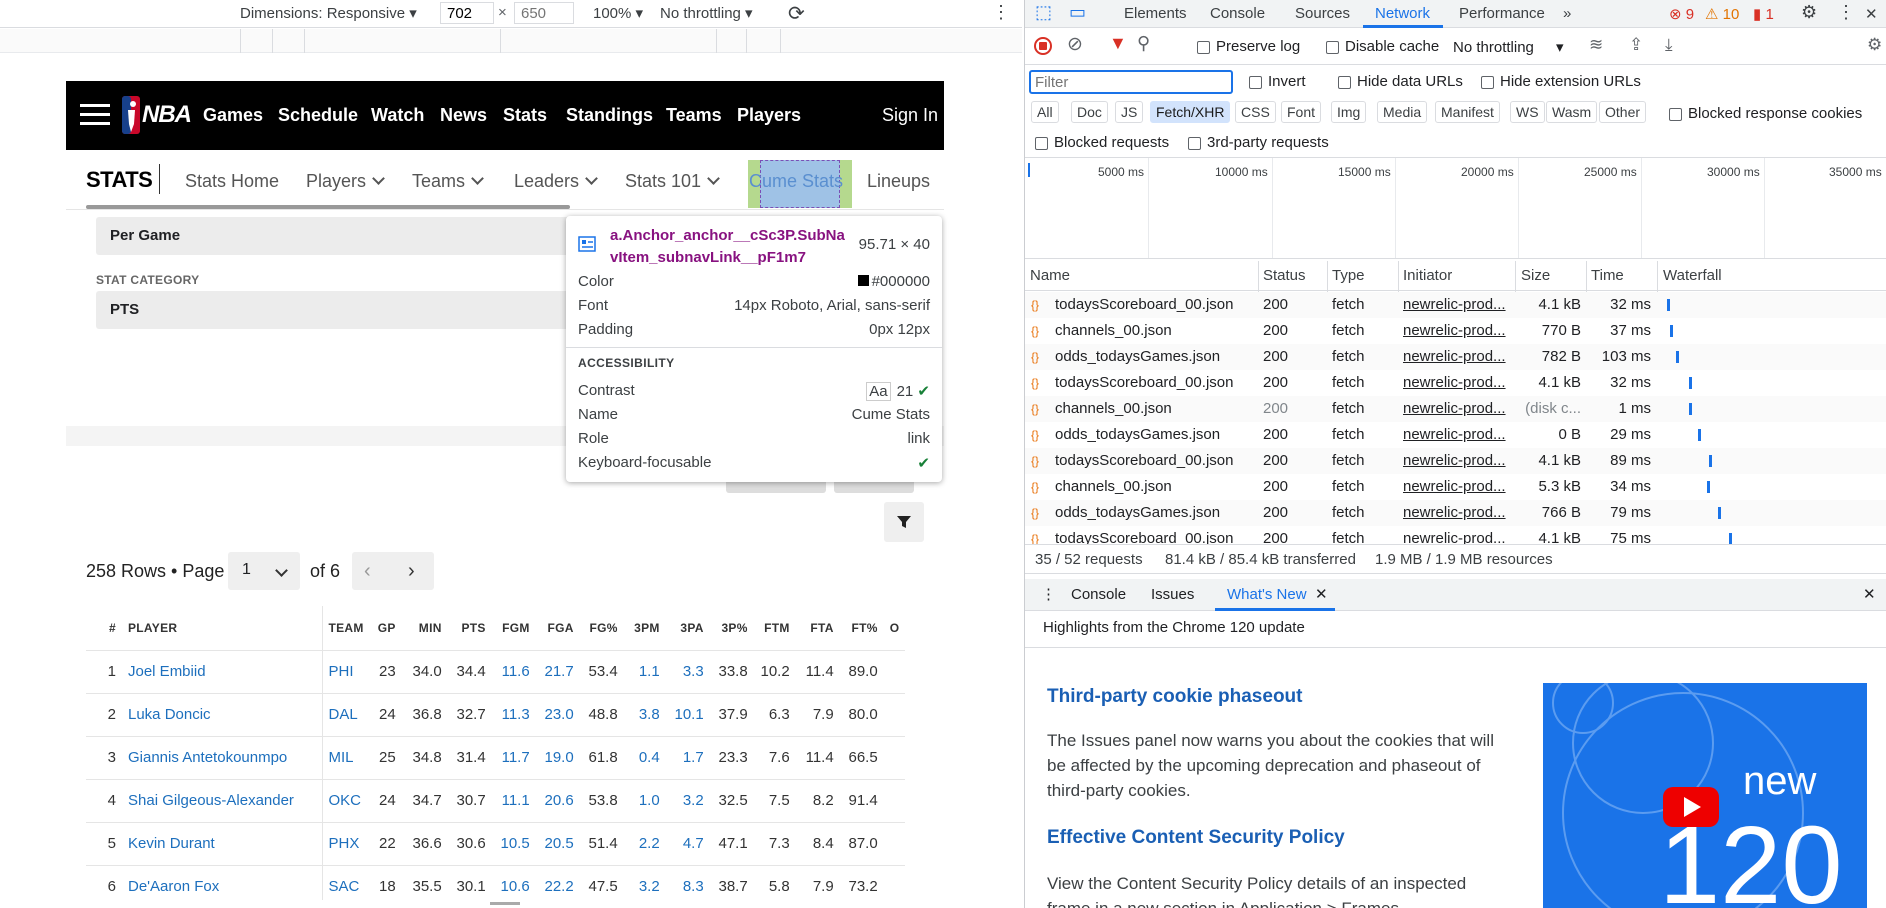 The image size is (1886, 908). What do you see at coordinates (775, 628) in the screenshot?
I see `col-ftm: FTM` at bounding box center [775, 628].